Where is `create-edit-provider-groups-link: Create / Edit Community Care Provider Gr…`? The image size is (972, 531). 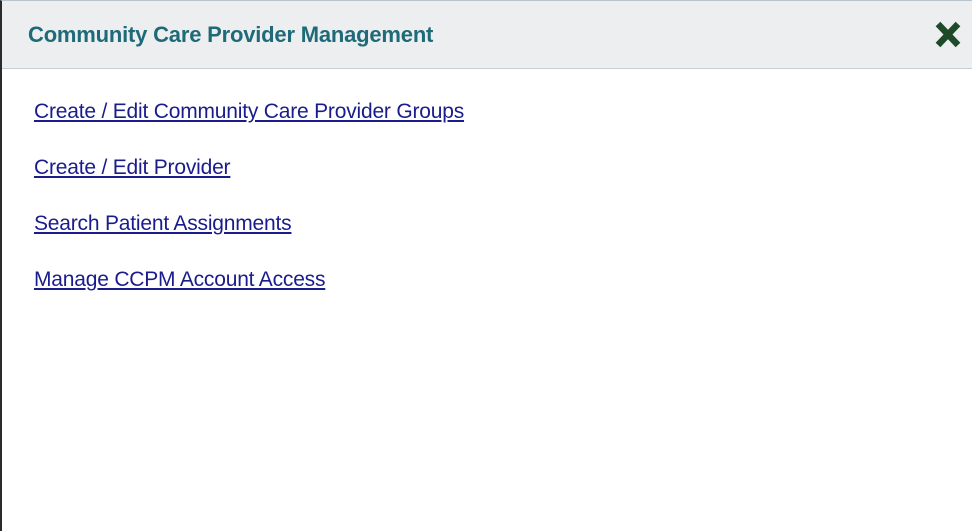
create-edit-provider-groups-link: Create / Edit Community Care Provider Gr… is located at coordinates (249, 111).